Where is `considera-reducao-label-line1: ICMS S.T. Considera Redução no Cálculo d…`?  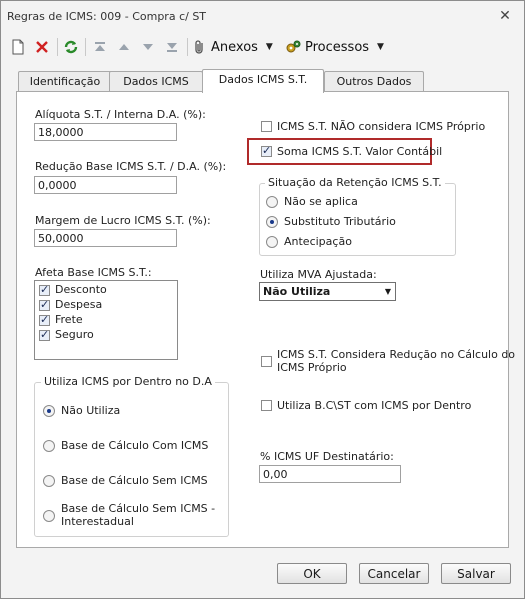
considera-reducao-label-line1: ICMS S.T. Considera Redução no Cálculo d… is located at coordinates (396, 354).